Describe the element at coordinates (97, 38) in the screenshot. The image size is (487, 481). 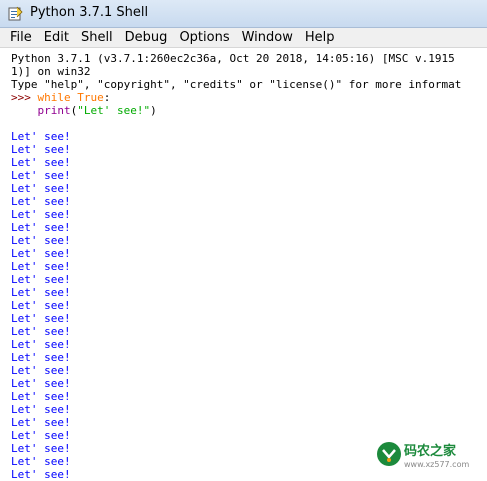
I see `menu-shell: Shell` at that location.